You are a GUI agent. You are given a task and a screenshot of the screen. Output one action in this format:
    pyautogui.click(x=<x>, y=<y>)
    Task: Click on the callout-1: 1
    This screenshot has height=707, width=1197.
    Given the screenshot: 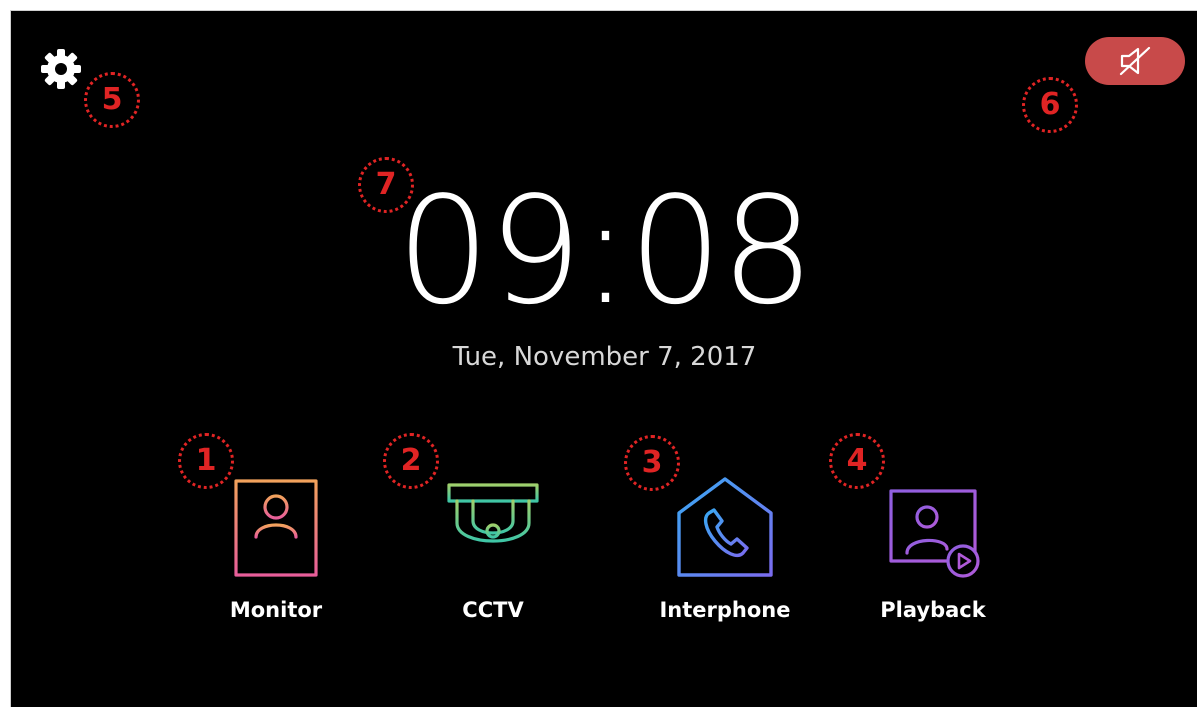 What is the action you would take?
    pyautogui.click(x=206, y=461)
    